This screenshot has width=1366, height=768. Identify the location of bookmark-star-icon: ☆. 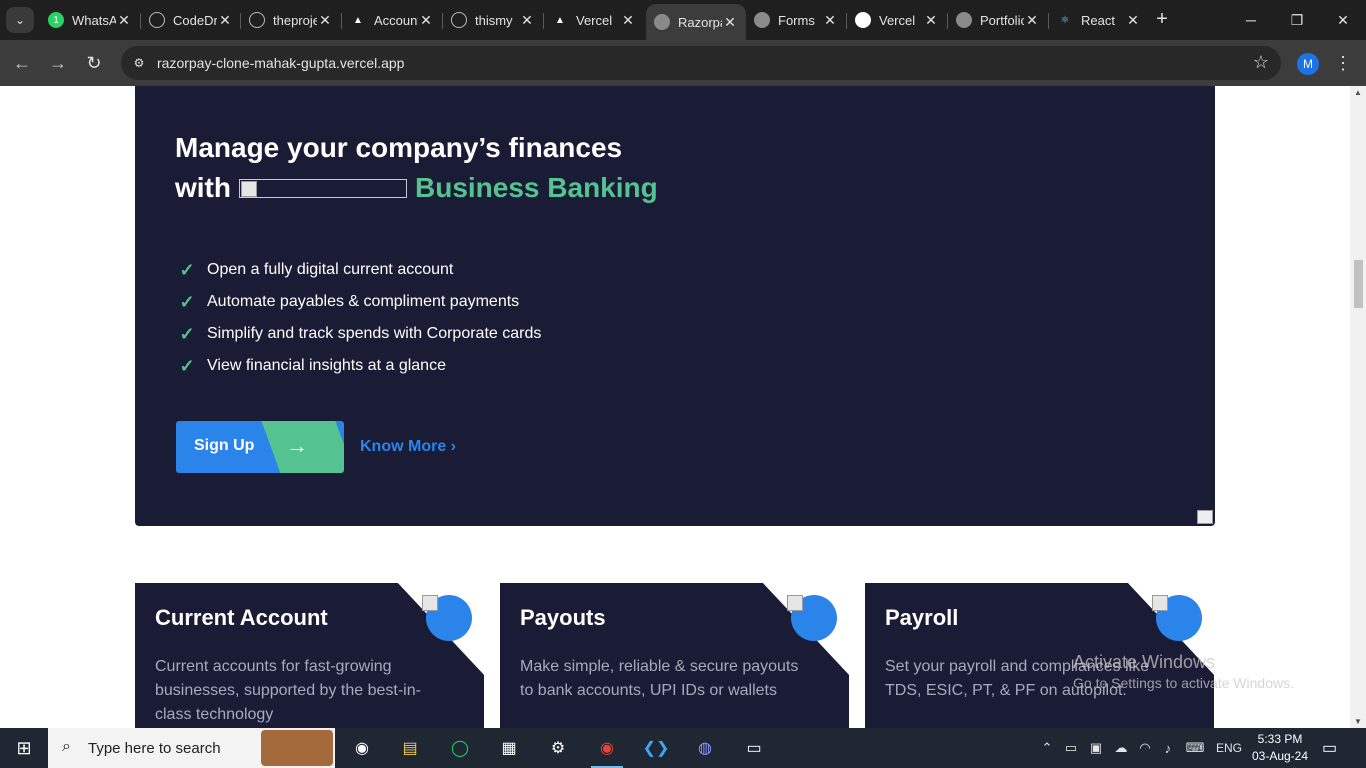
(1261, 62).